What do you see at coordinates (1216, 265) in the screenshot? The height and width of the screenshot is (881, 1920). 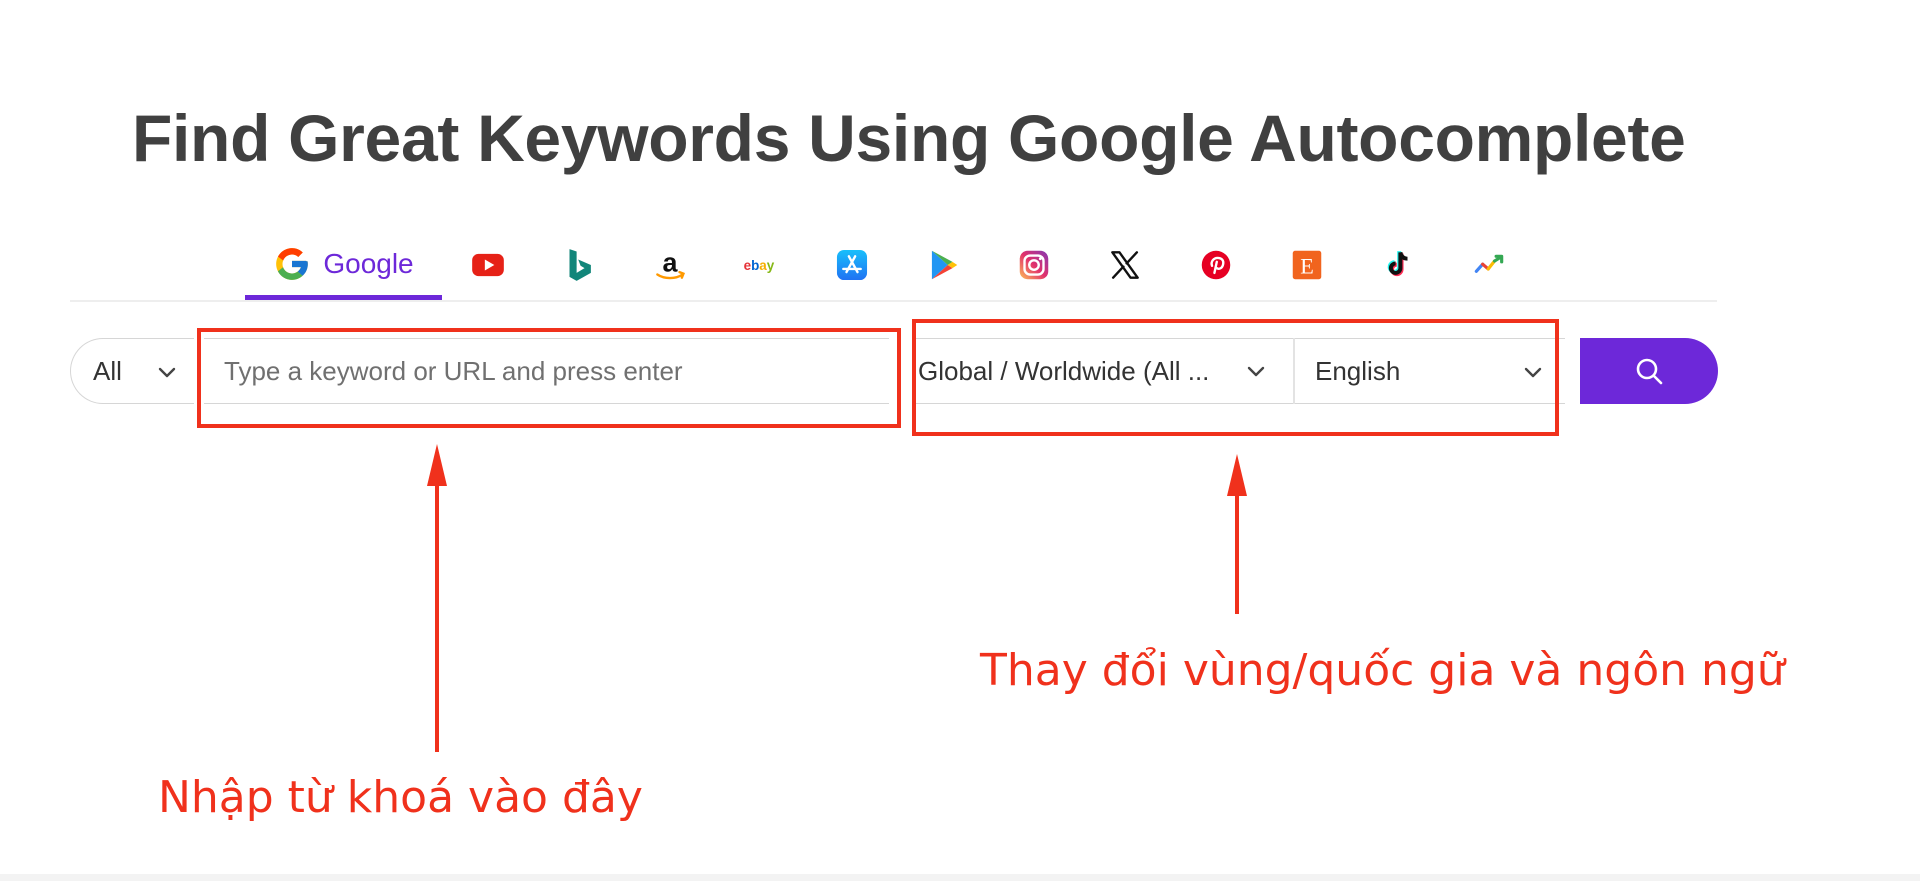 I see `pinterest-icon` at bounding box center [1216, 265].